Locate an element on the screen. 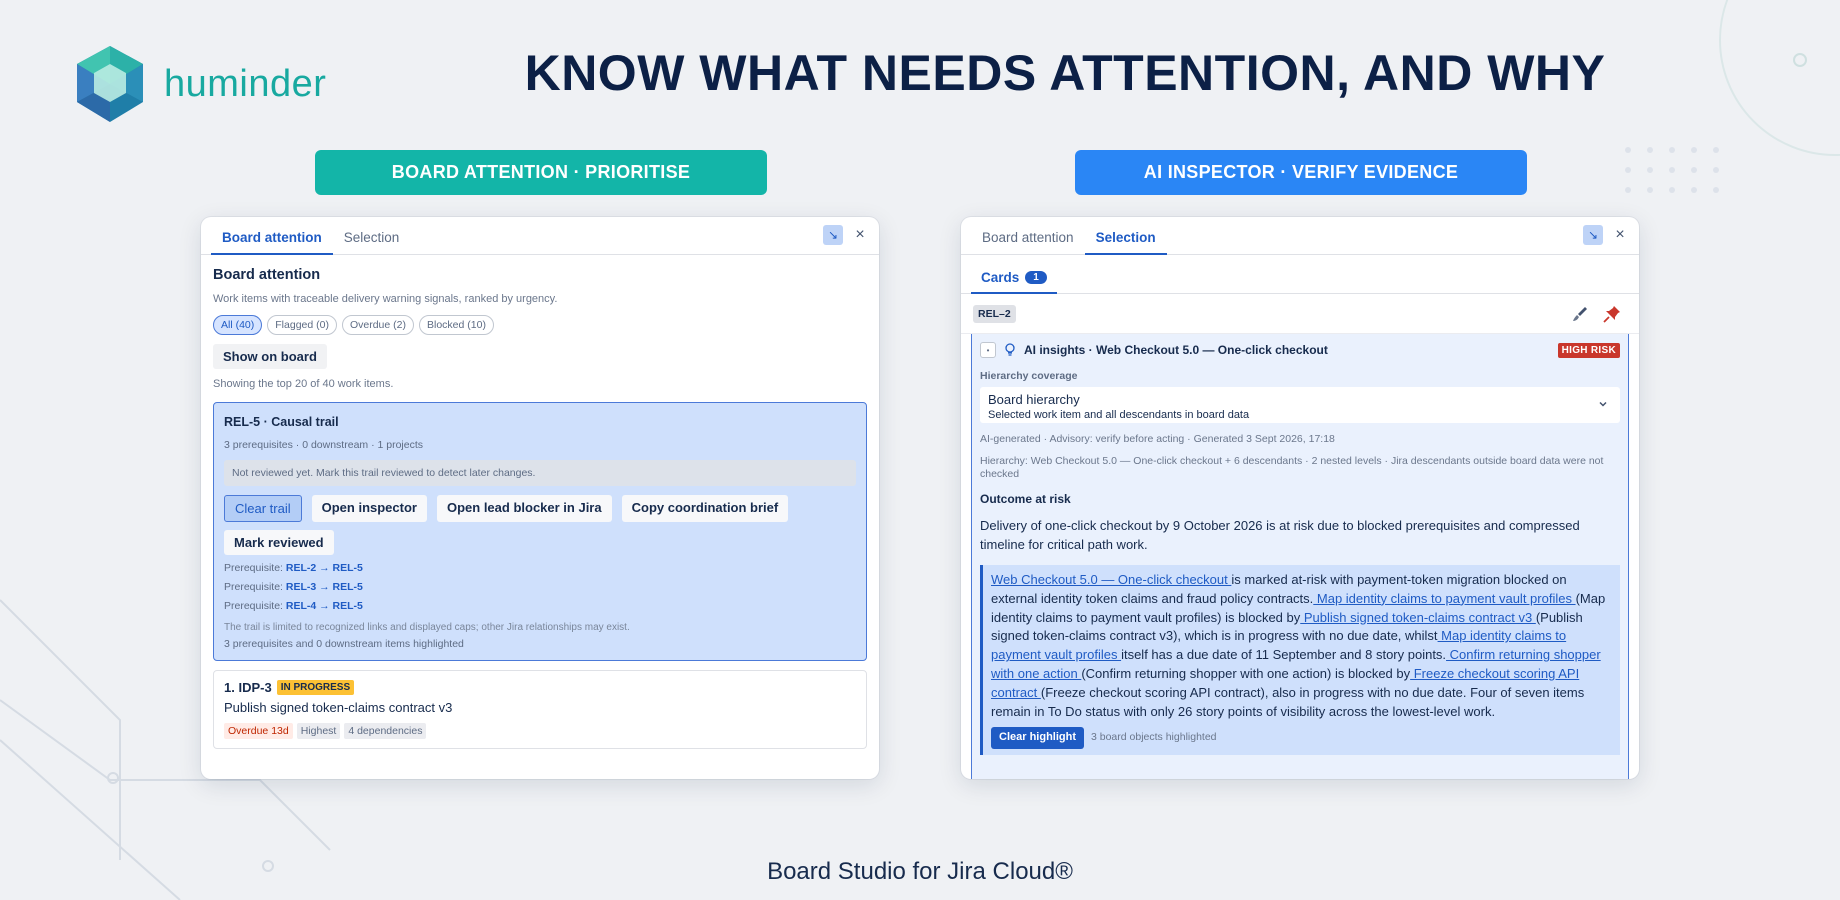  item-key: 1. IDP-3 is located at coordinates (248, 687).